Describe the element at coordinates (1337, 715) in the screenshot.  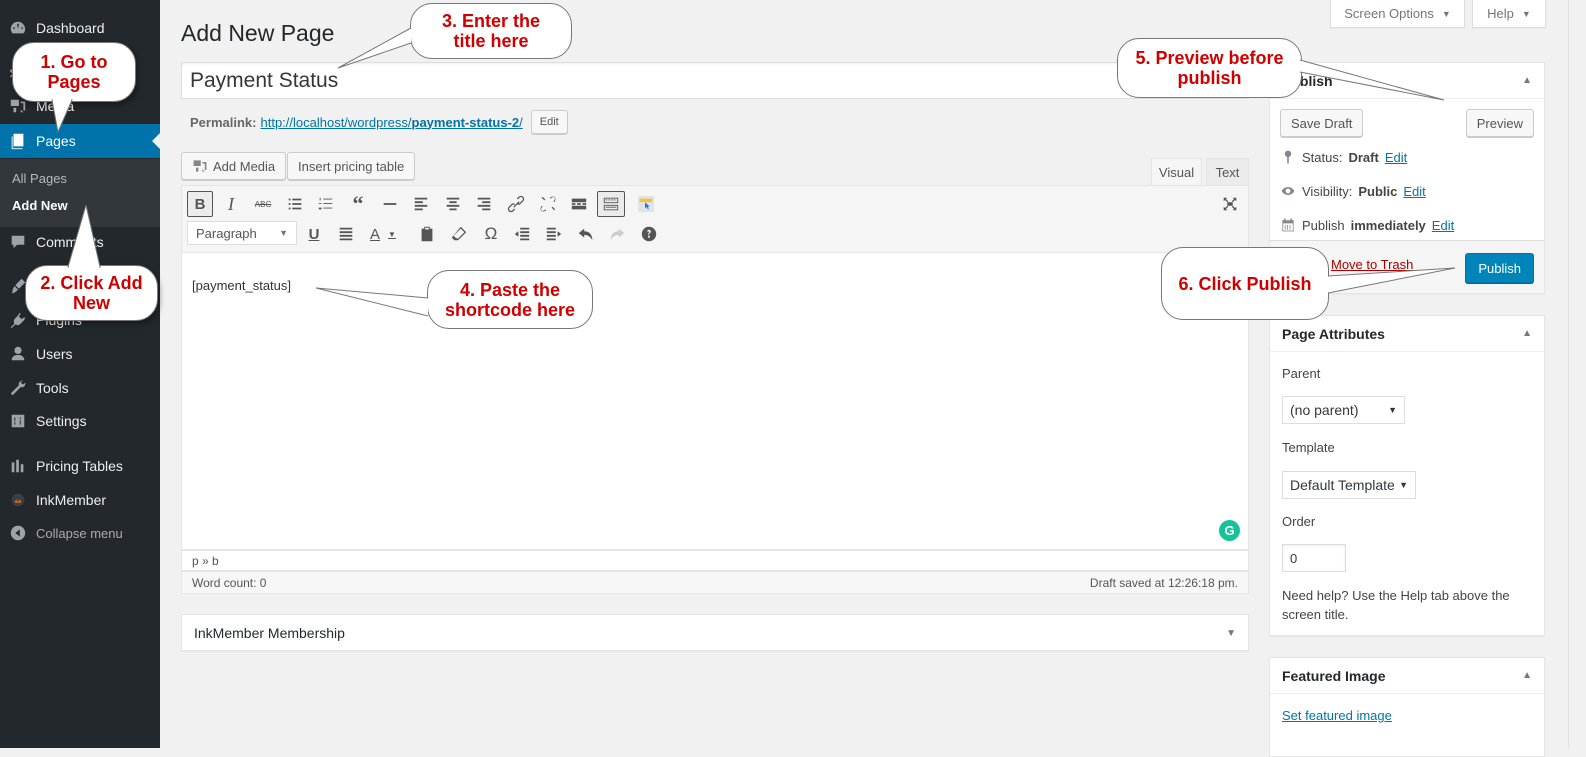
I see `set-featured-image-link: Set featured image` at that location.